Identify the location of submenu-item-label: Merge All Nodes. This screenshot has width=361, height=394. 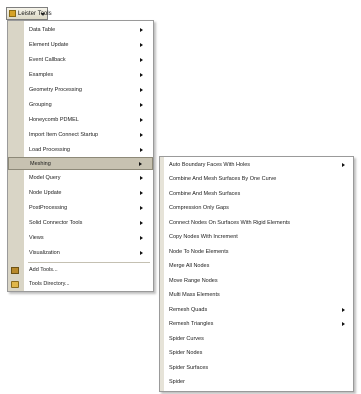
(189, 266).